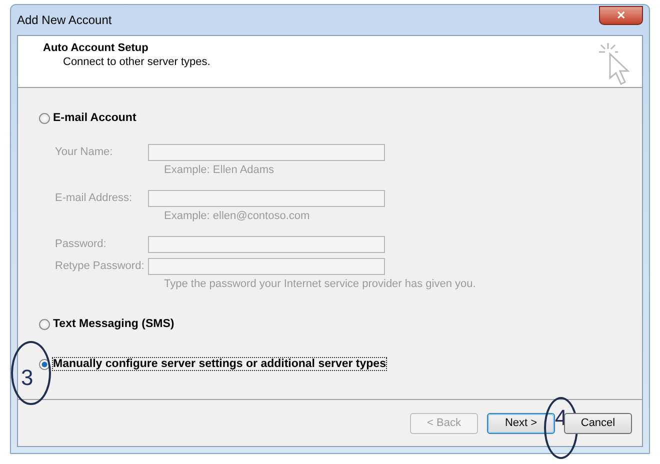  Describe the element at coordinates (100, 266) in the screenshot. I see `field-label: Retype Password:` at that location.